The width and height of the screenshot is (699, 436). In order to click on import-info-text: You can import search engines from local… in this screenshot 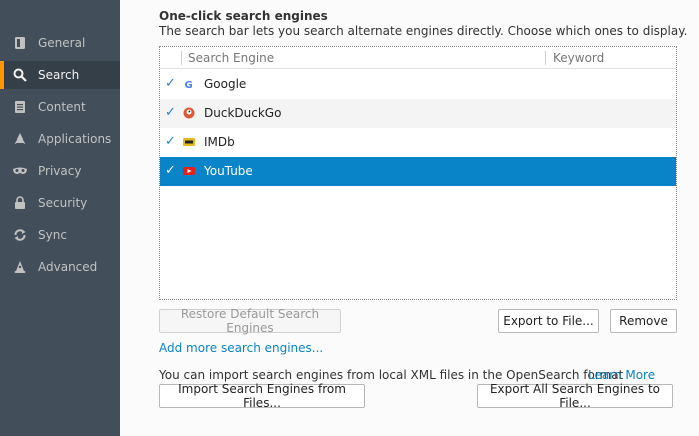, I will do `click(391, 375)`.